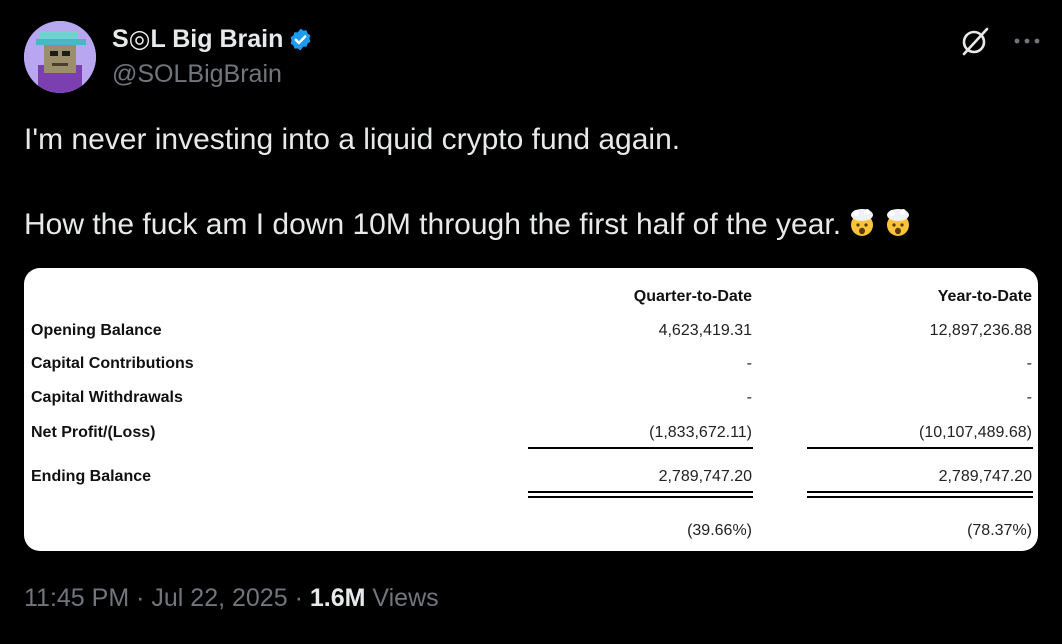 The image size is (1062, 644). Describe the element at coordinates (405, 598) in the screenshot. I see `views-label: Views` at that location.